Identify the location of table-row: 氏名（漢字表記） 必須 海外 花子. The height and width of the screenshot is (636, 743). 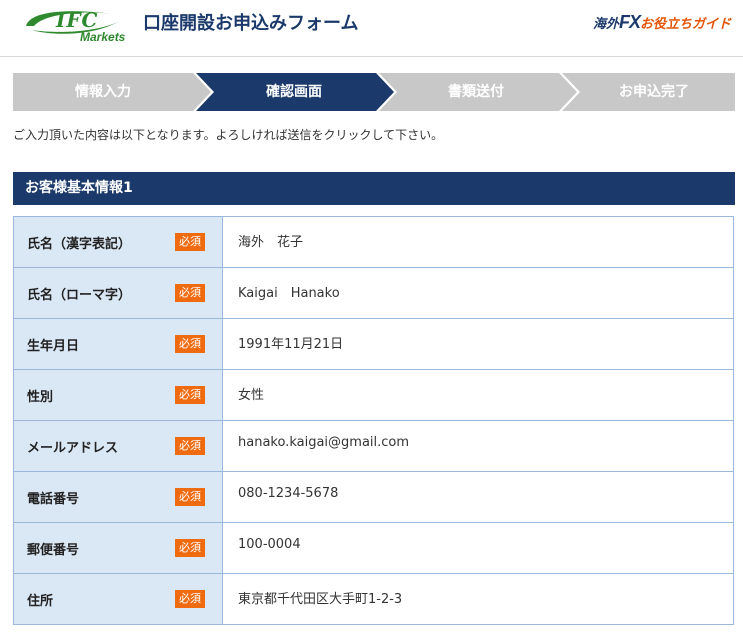
(373, 242).